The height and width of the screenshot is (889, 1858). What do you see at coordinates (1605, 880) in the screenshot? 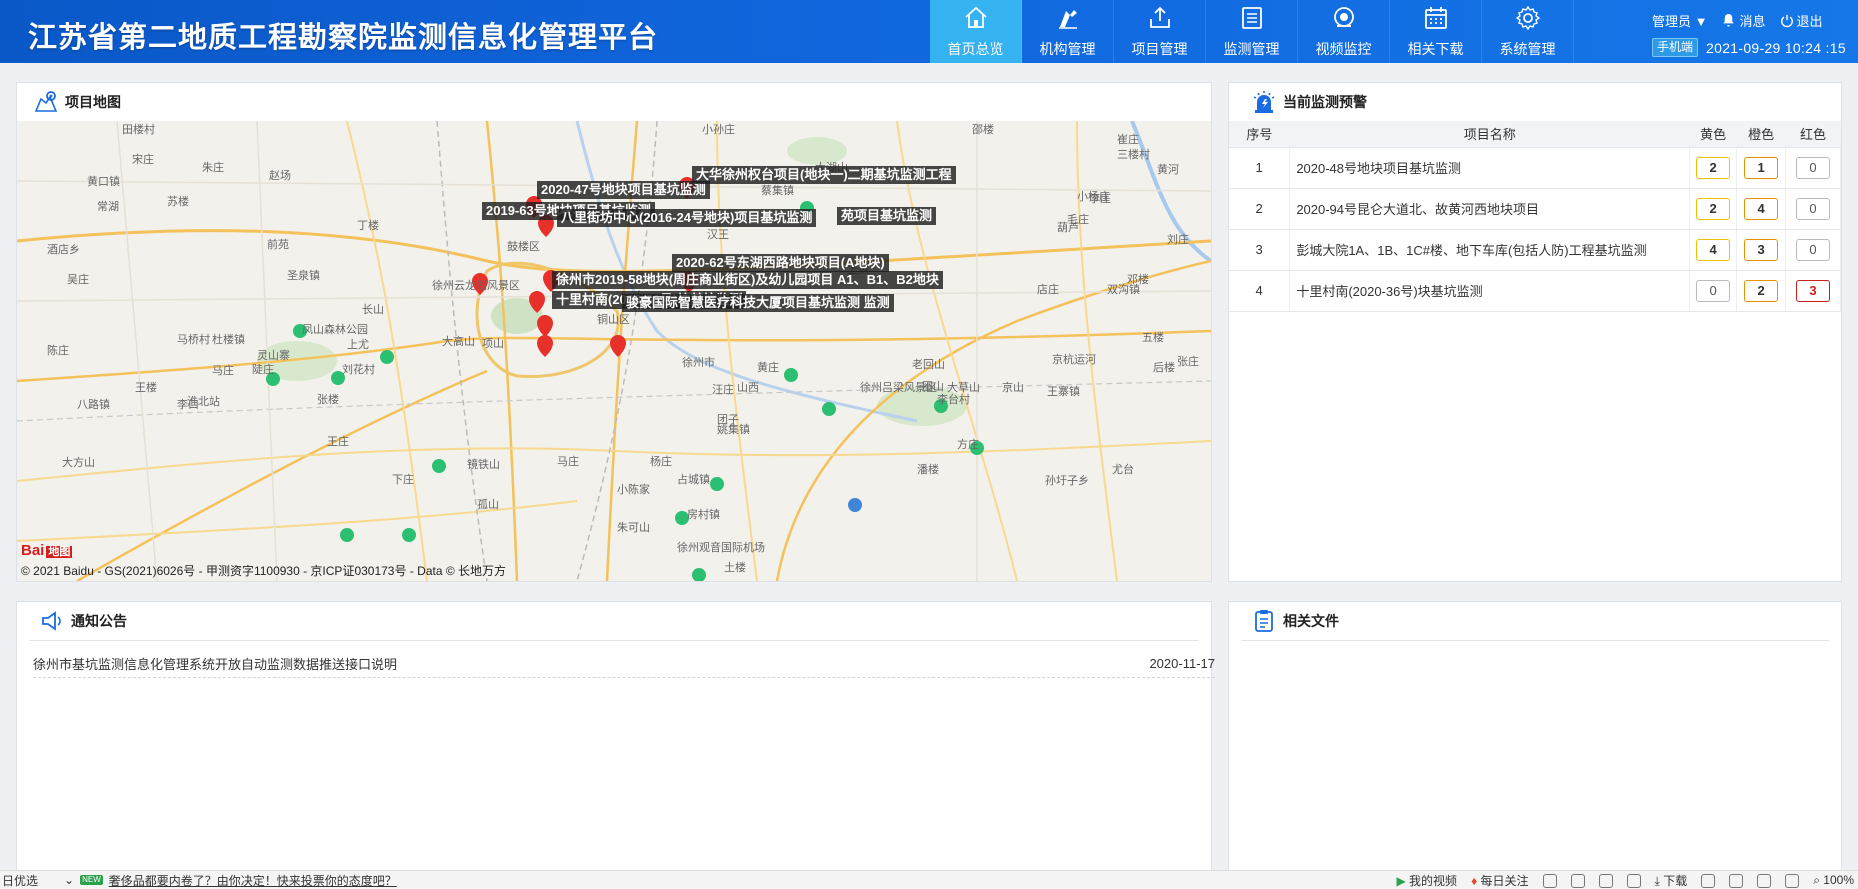
I see `heart-icon` at bounding box center [1605, 880].